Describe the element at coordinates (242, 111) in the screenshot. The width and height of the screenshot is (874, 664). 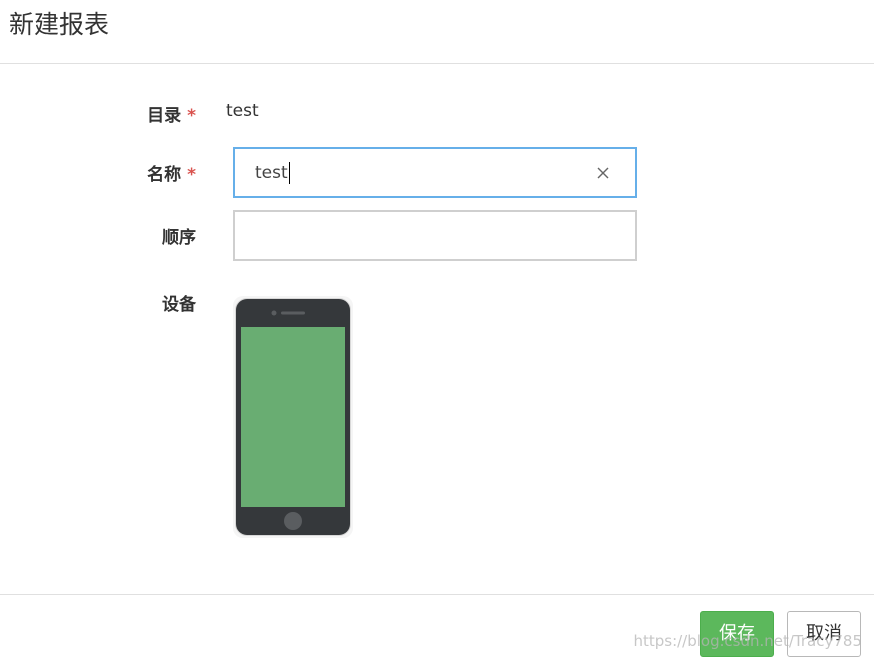
I see `directory-value: test` at that location.